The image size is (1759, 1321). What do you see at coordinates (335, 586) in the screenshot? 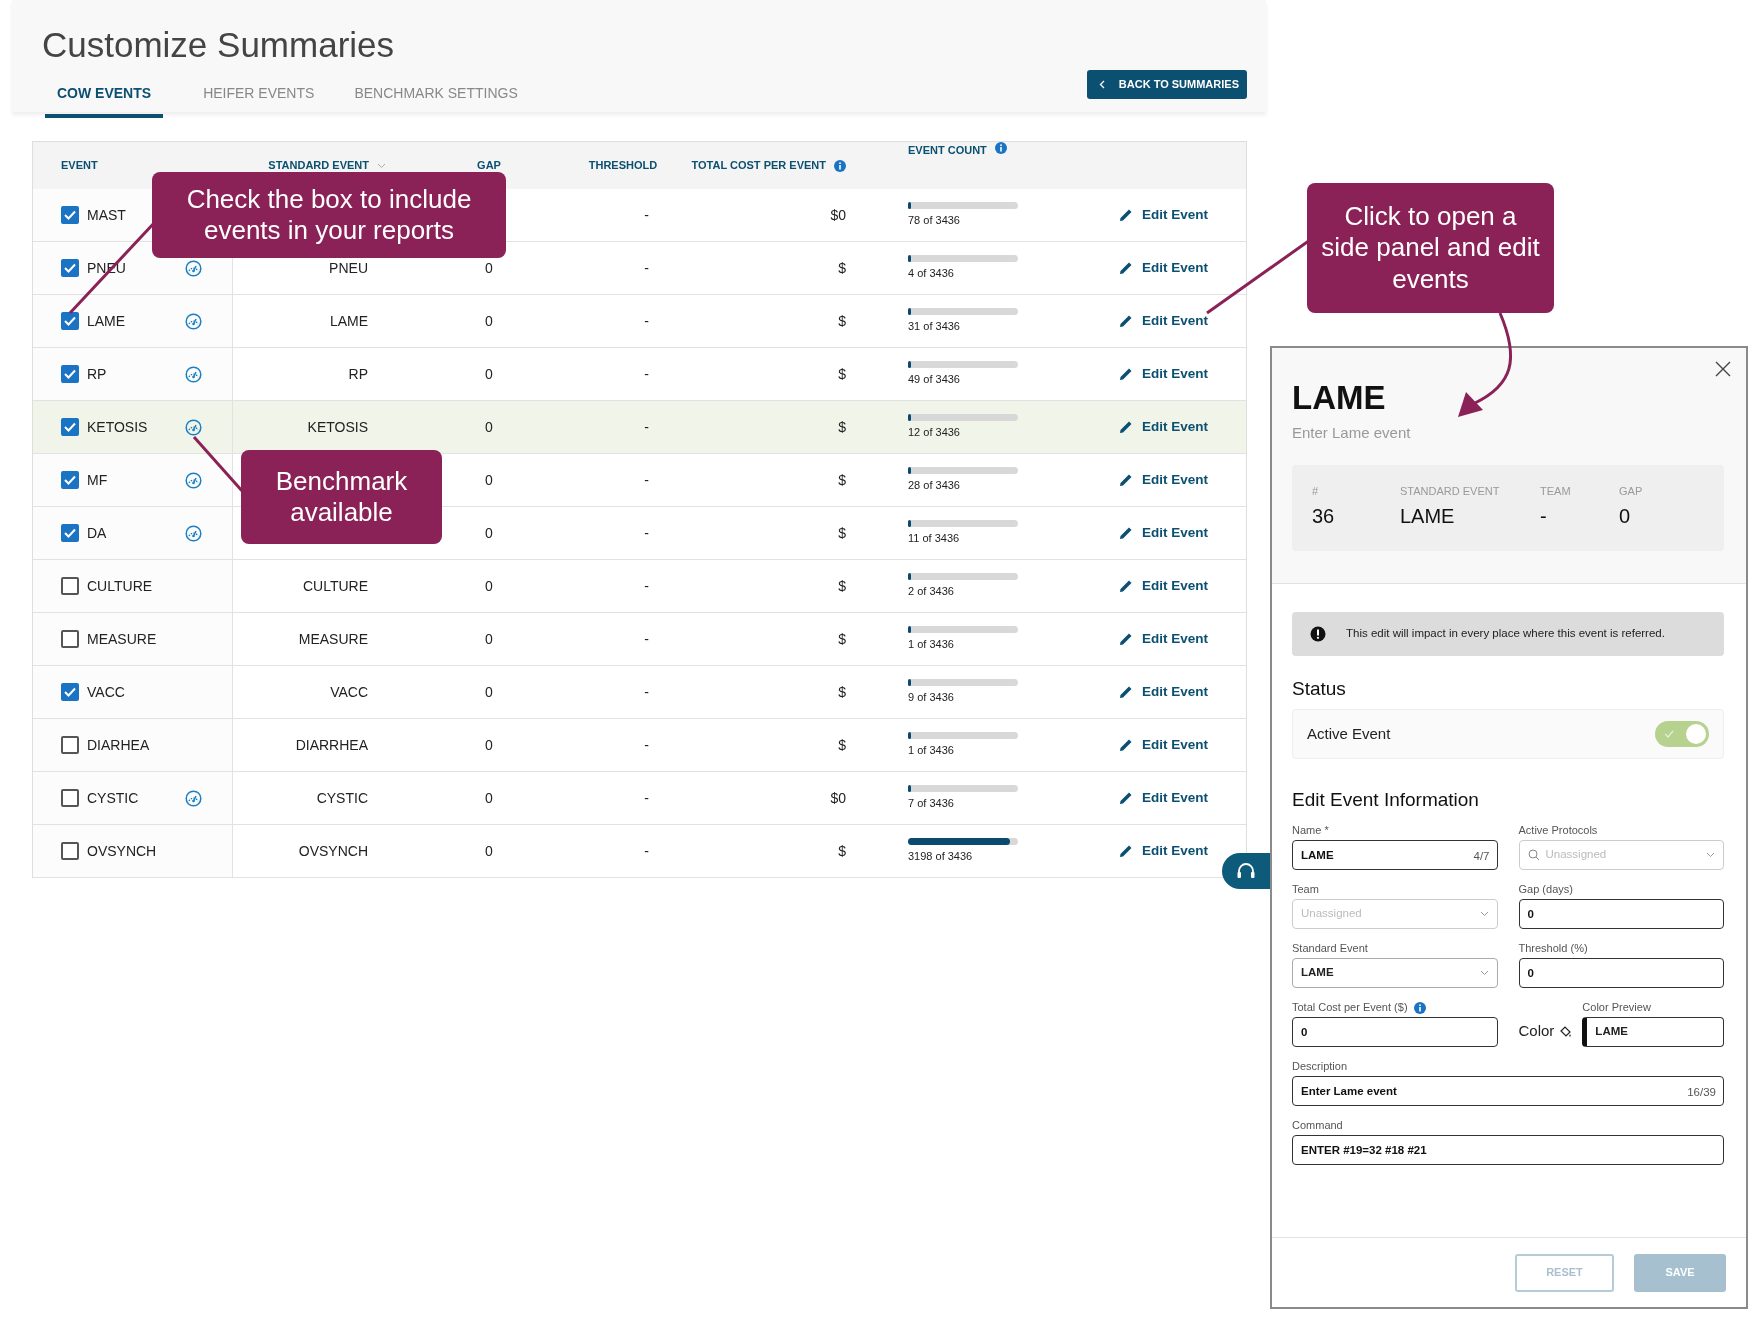
I see `standard-event: CULTURE` at bounding box center [335, 586].